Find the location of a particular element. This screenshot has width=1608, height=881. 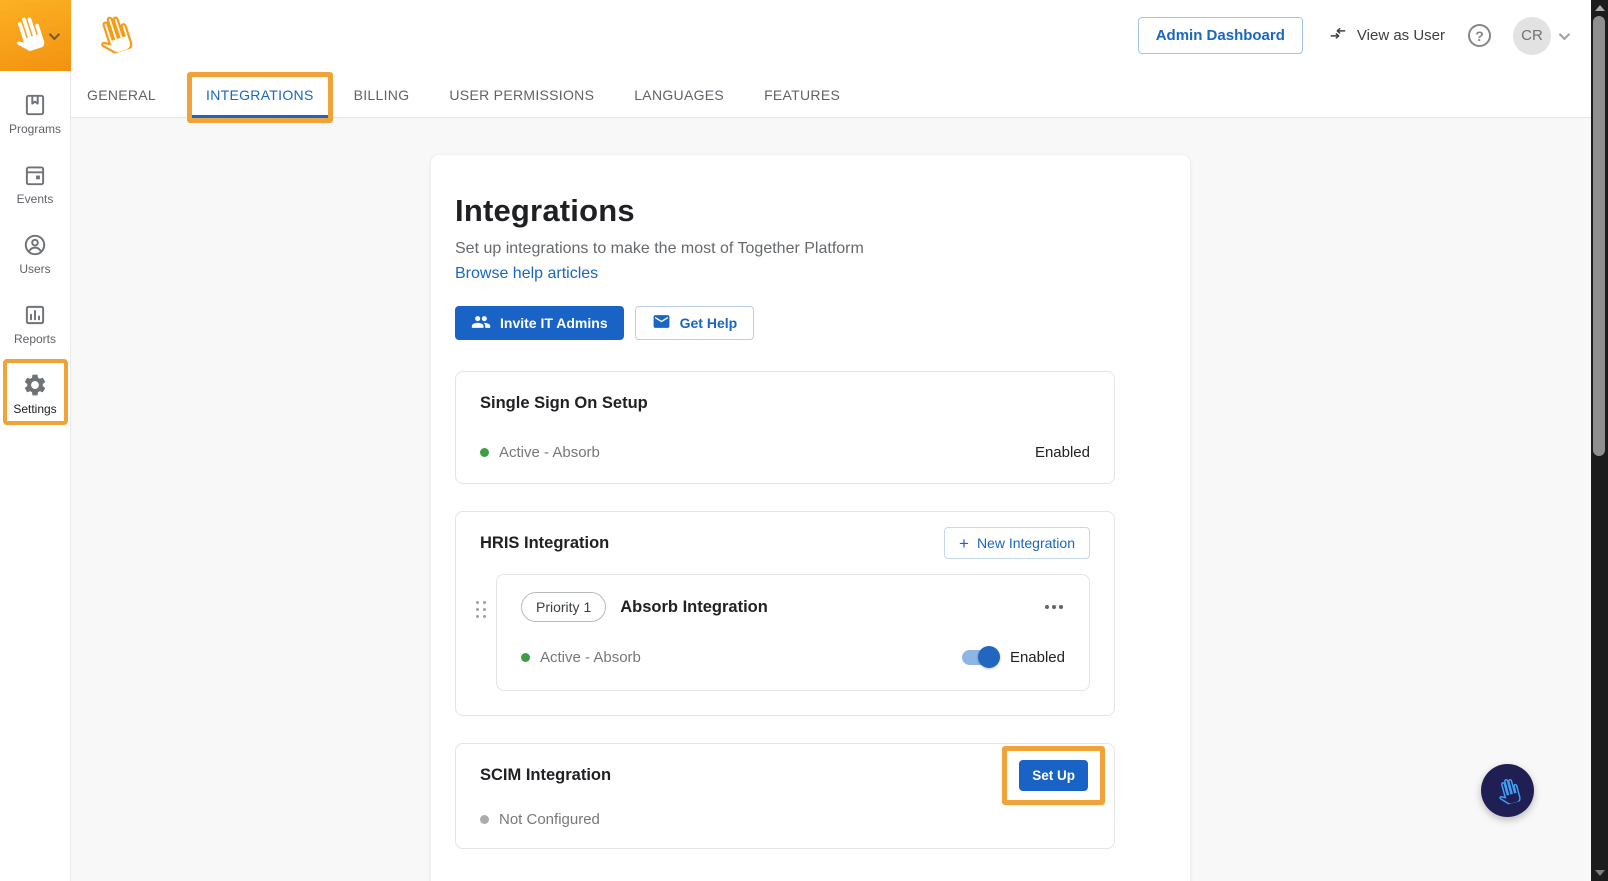

scrollbar-up-arrow is located at coordinates (1599, 8).